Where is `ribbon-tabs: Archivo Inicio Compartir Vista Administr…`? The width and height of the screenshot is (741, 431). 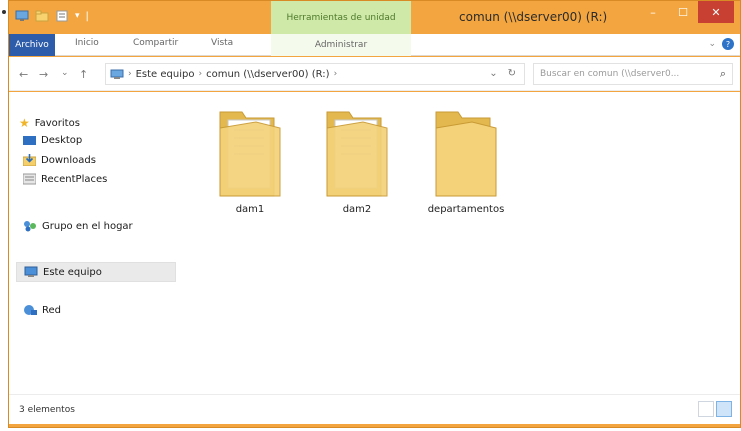
ribbon-tabs: Archivo Inicio Compartir Vista Administr… is located at coordinates (374, 45).